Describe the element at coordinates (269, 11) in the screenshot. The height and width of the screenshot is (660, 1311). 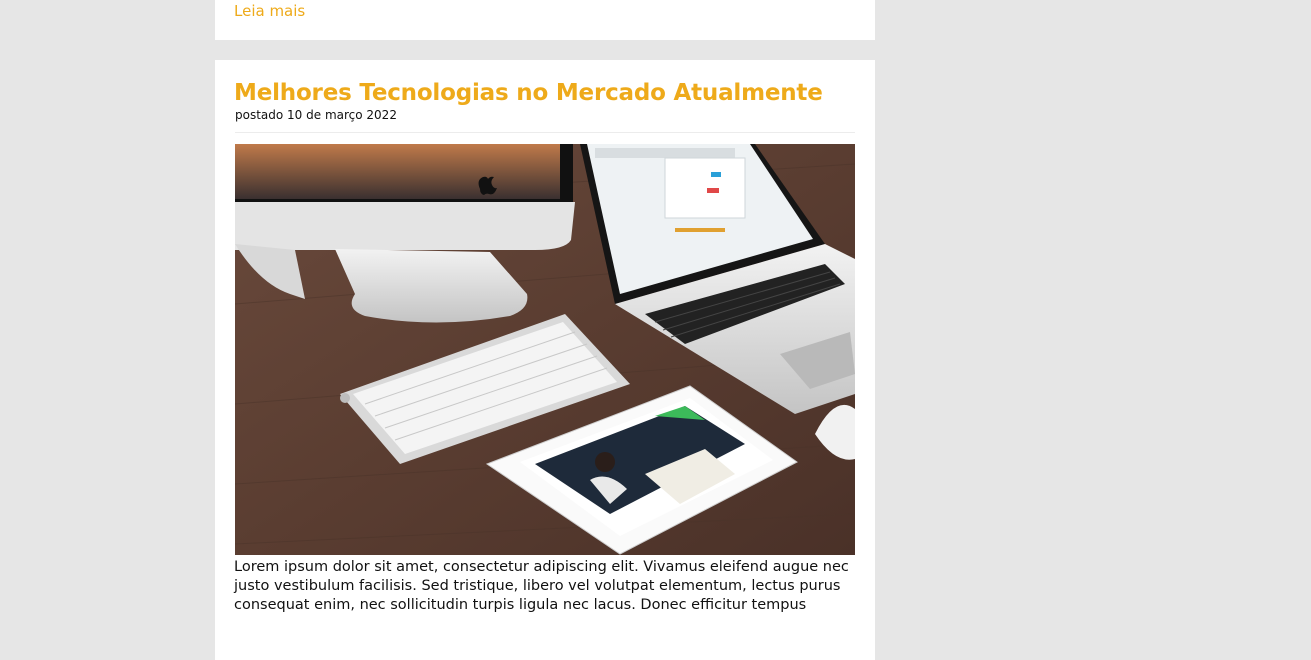
I see `read-more-link: Leia mais` at that location.